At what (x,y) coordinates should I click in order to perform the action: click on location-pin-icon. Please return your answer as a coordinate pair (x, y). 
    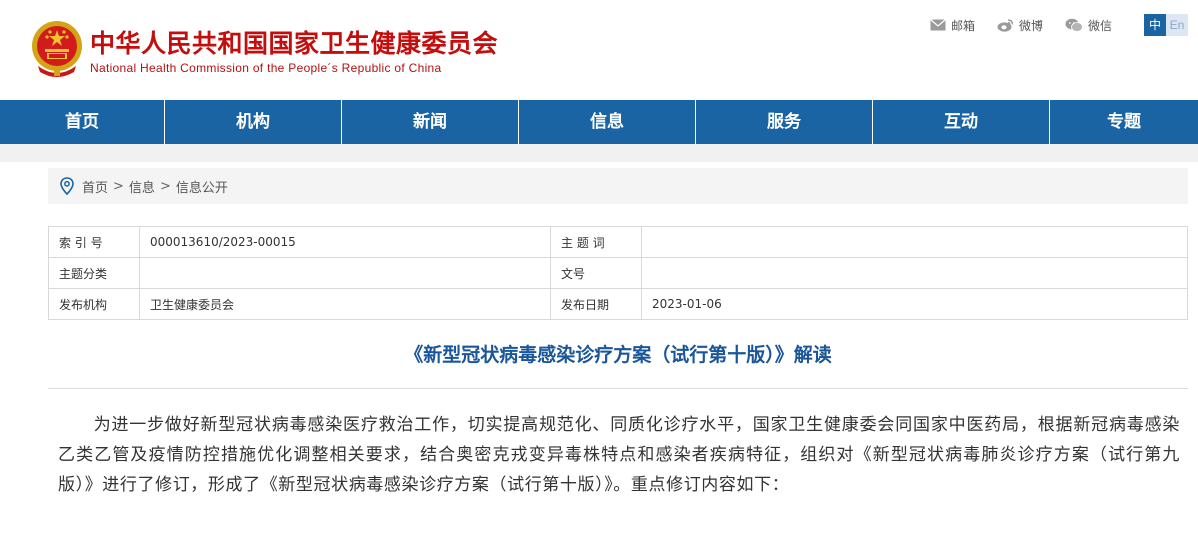
    Looking at the image, I should click on (67, 186).